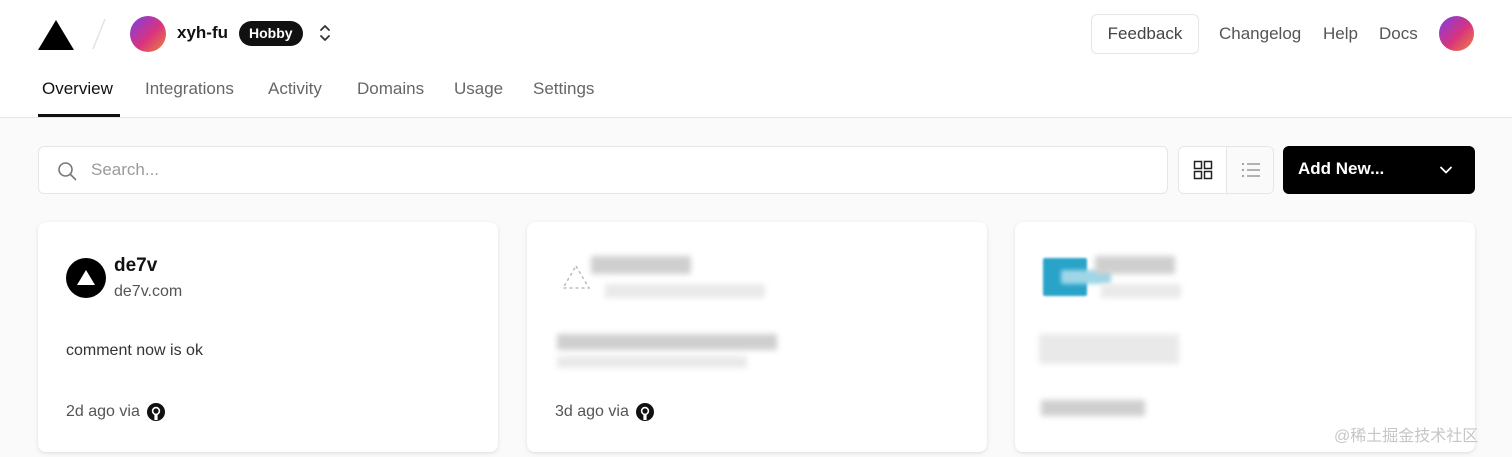 The height and width of the screenshot is (457, 1512). What do you see at coordinates (1398, 34) in the screenshot?
I see `docs-link: Docs` at bounding box center [1398, 34].